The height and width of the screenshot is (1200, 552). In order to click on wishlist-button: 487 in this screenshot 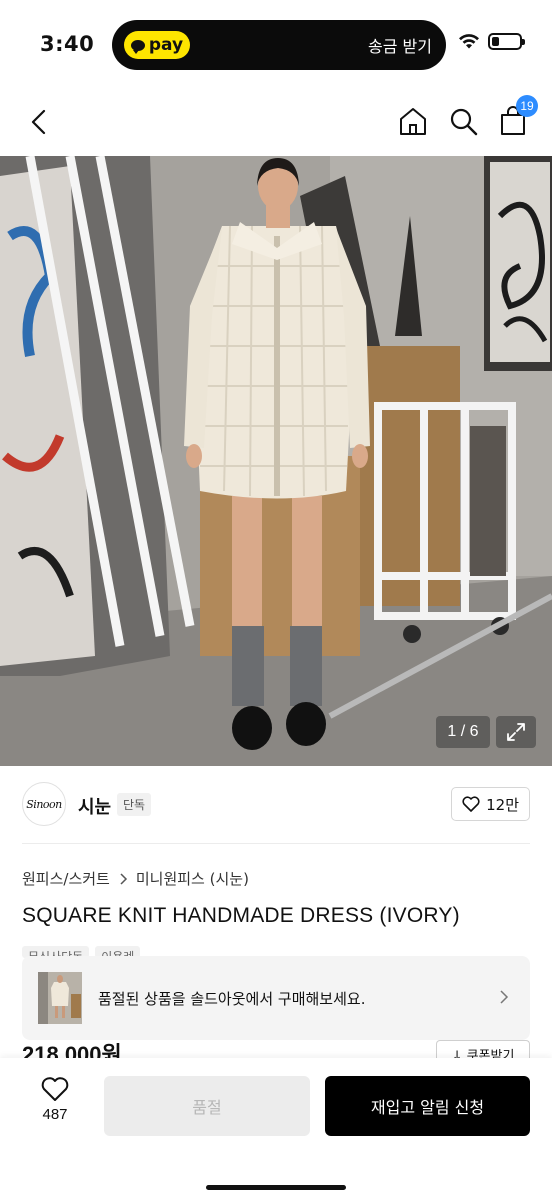, I will do `click(55, 1099)`.